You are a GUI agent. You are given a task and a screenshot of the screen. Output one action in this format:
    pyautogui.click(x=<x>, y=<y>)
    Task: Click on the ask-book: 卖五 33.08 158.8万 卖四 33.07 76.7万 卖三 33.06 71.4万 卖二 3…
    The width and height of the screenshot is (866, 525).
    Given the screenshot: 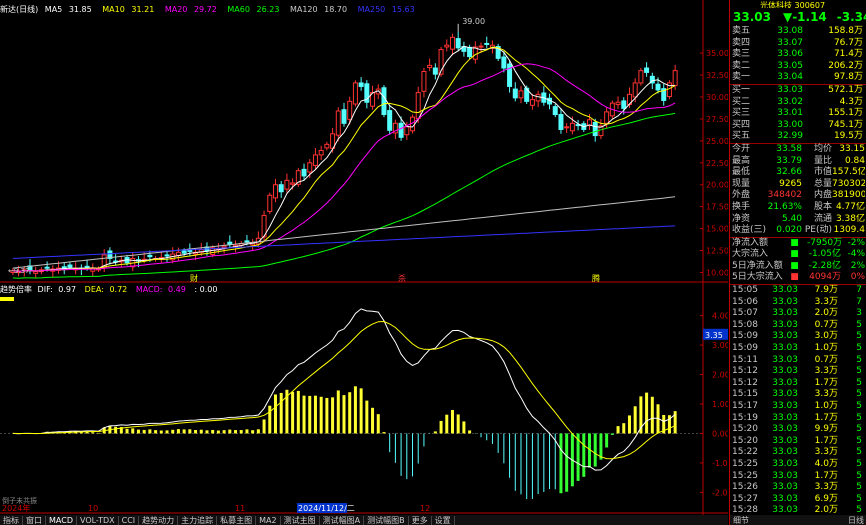 What is the action you would take?
    pyautogui.click(x=798, y=55)
    